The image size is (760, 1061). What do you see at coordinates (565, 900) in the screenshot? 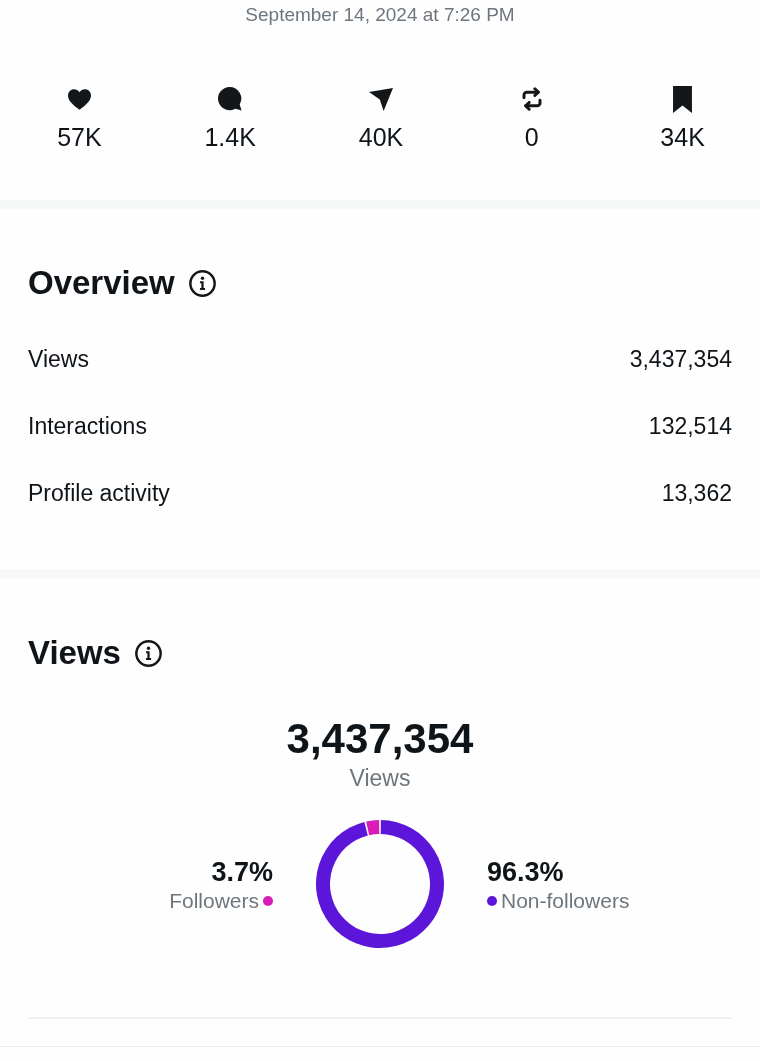
I see `legend-label: Non-followers` at bounding box center [565, 900].